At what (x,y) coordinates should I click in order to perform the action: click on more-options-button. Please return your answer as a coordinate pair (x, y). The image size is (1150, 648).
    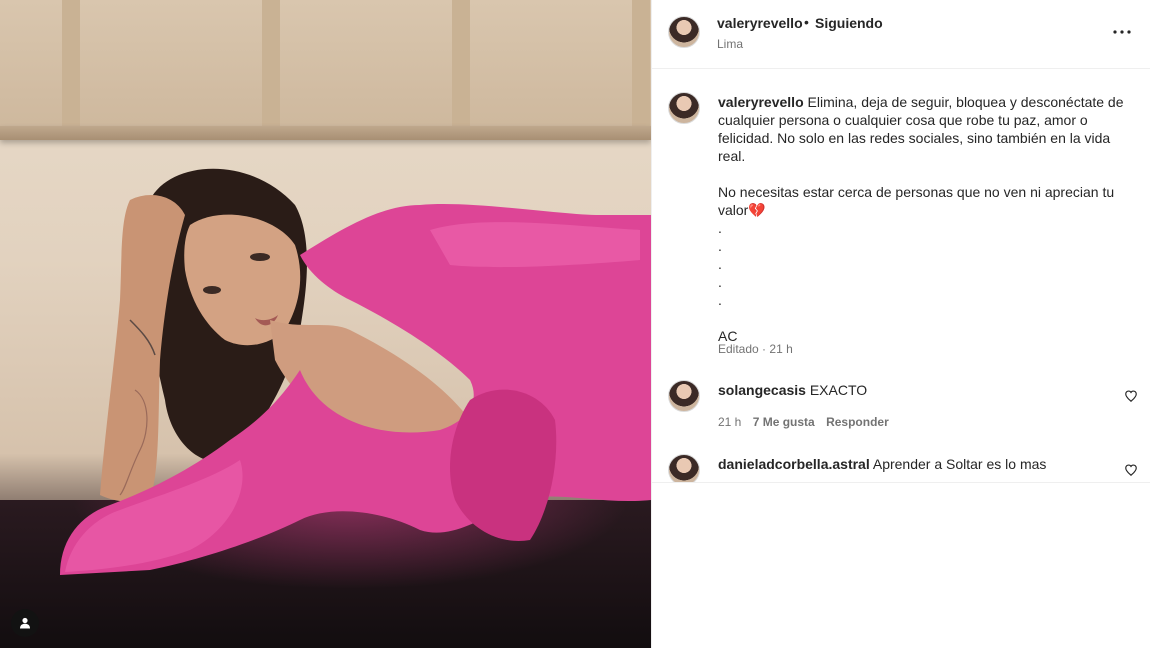
    Looking at the image, I should click on (1122, 32).